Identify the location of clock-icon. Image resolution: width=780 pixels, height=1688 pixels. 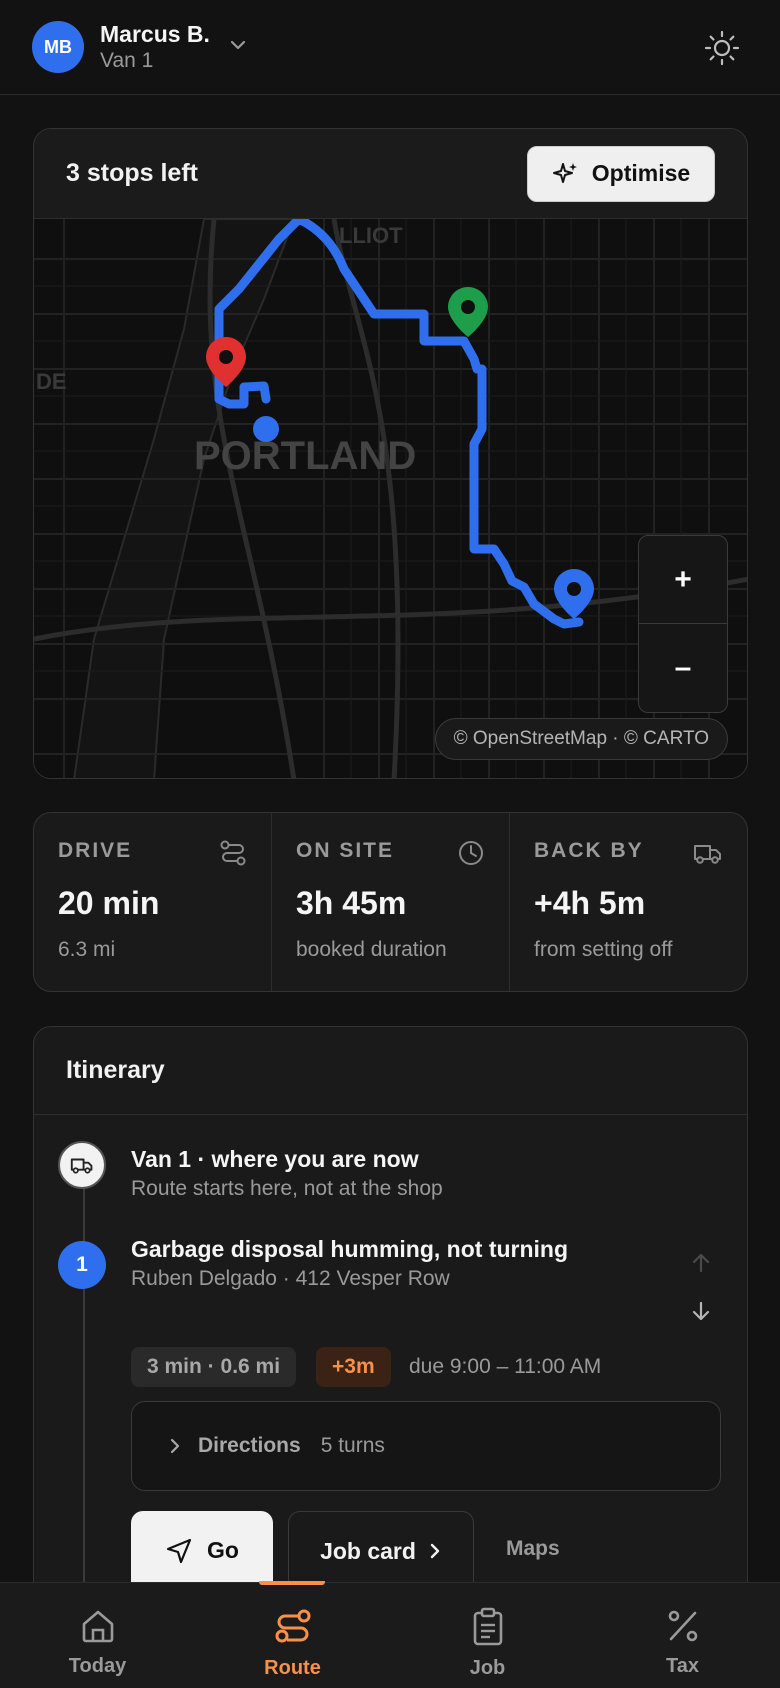
(471, 853).